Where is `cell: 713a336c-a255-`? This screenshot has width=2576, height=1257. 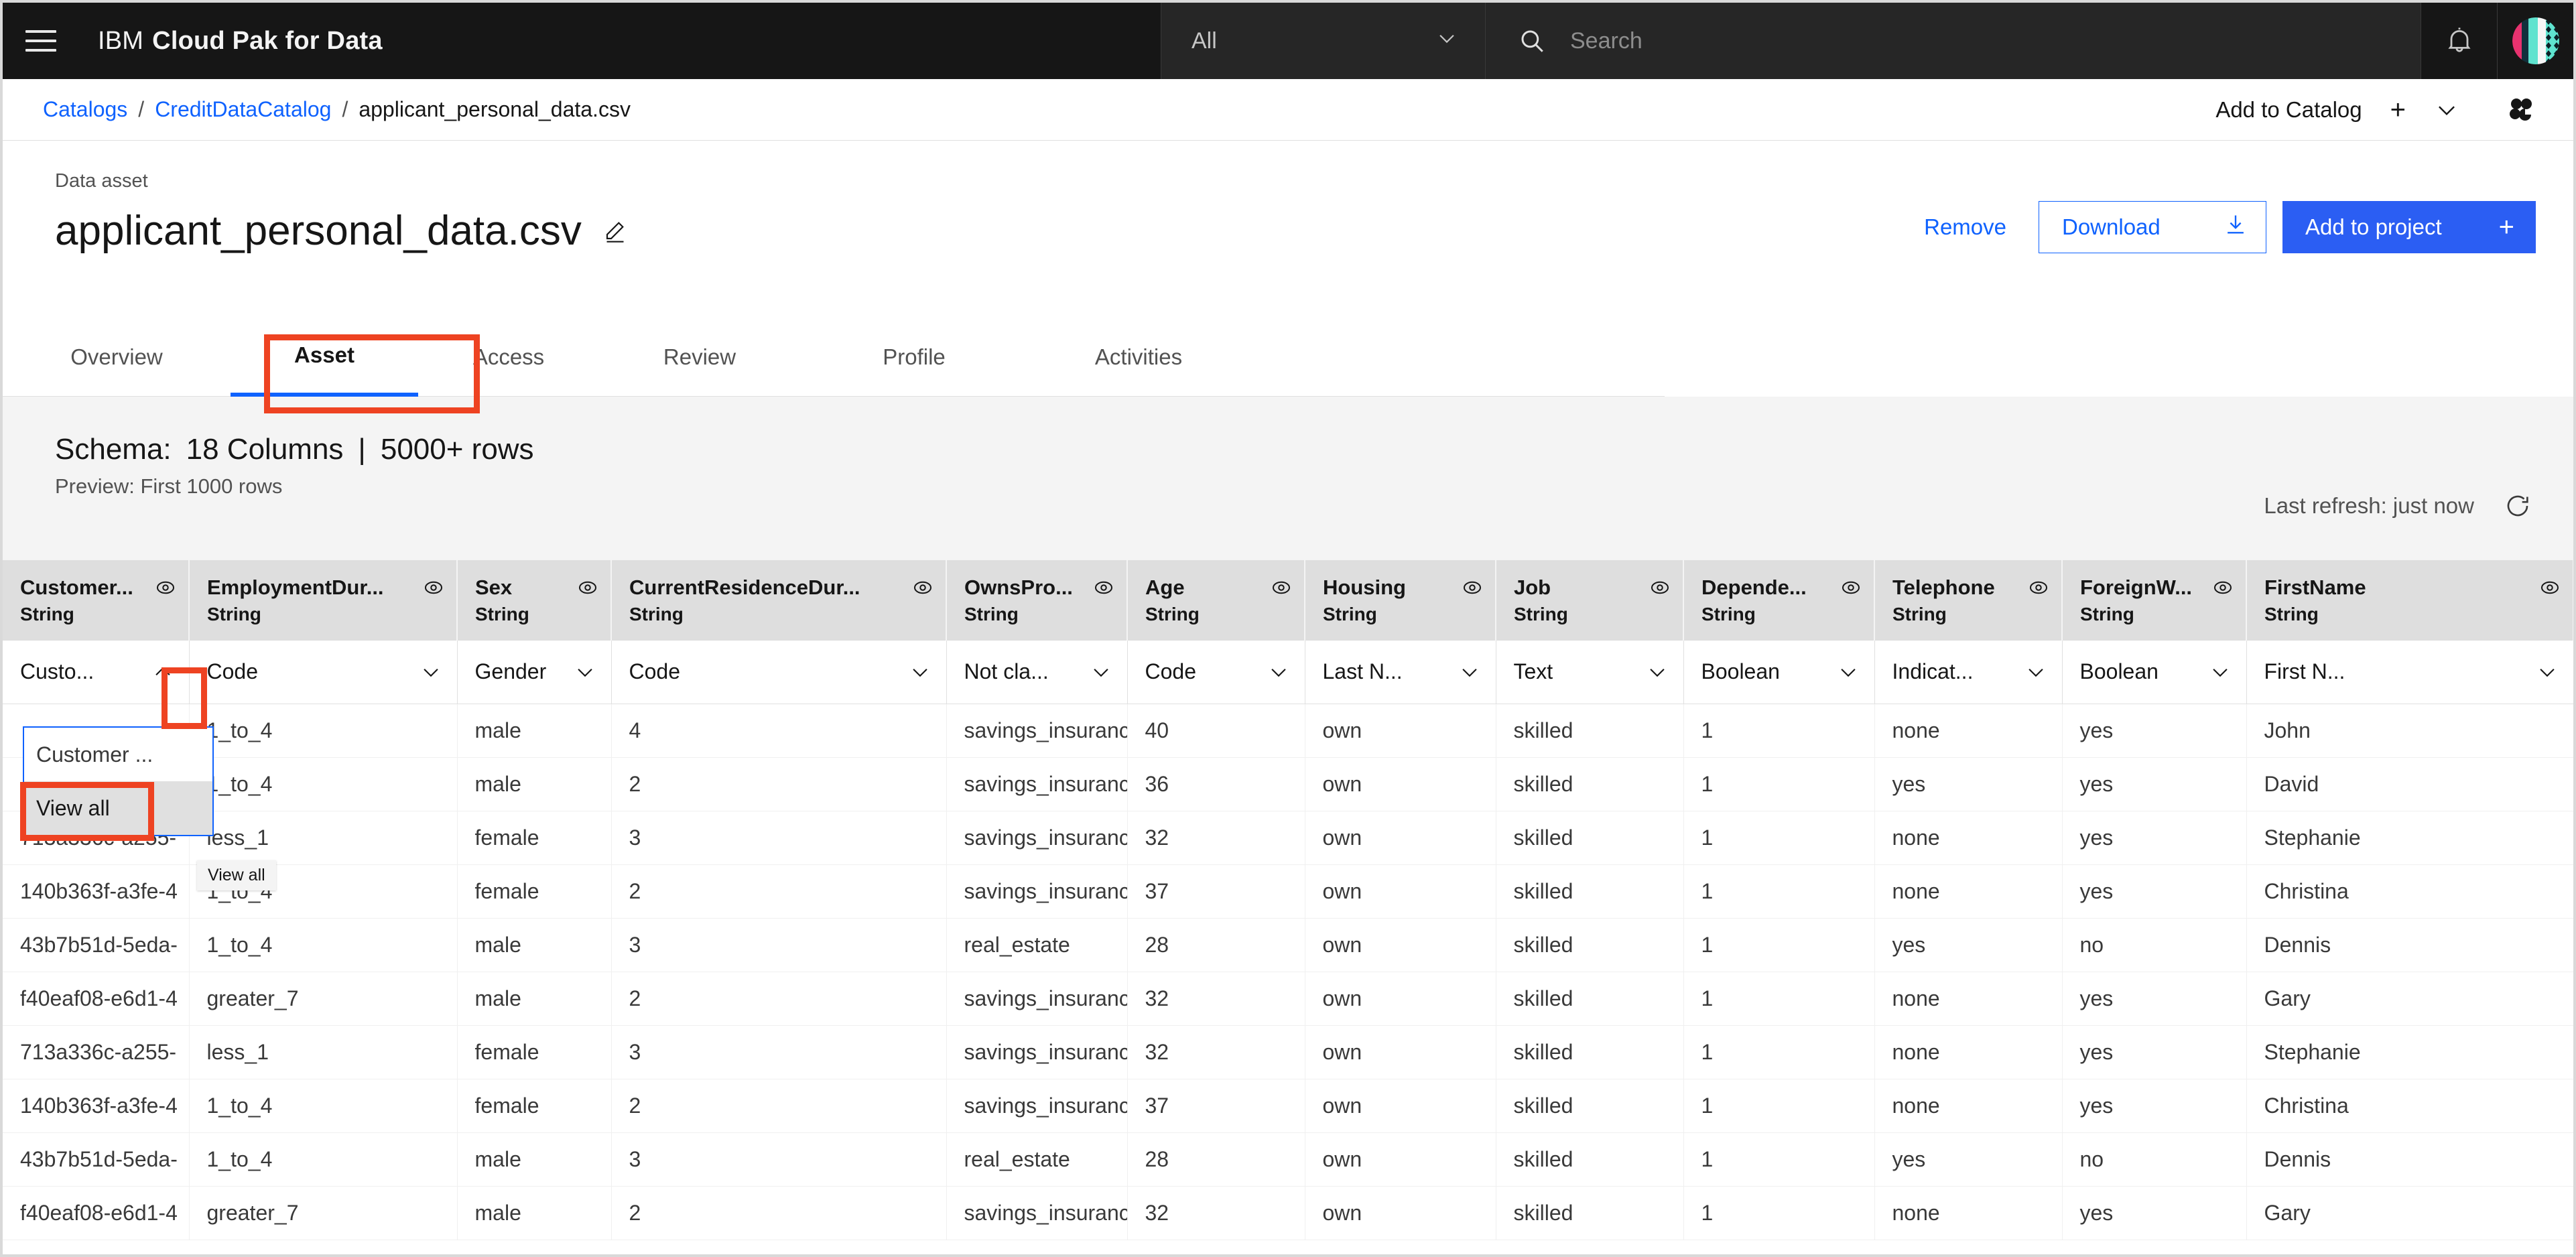 cell: 713a336c-a255- is located at coordinates (96, 1052).